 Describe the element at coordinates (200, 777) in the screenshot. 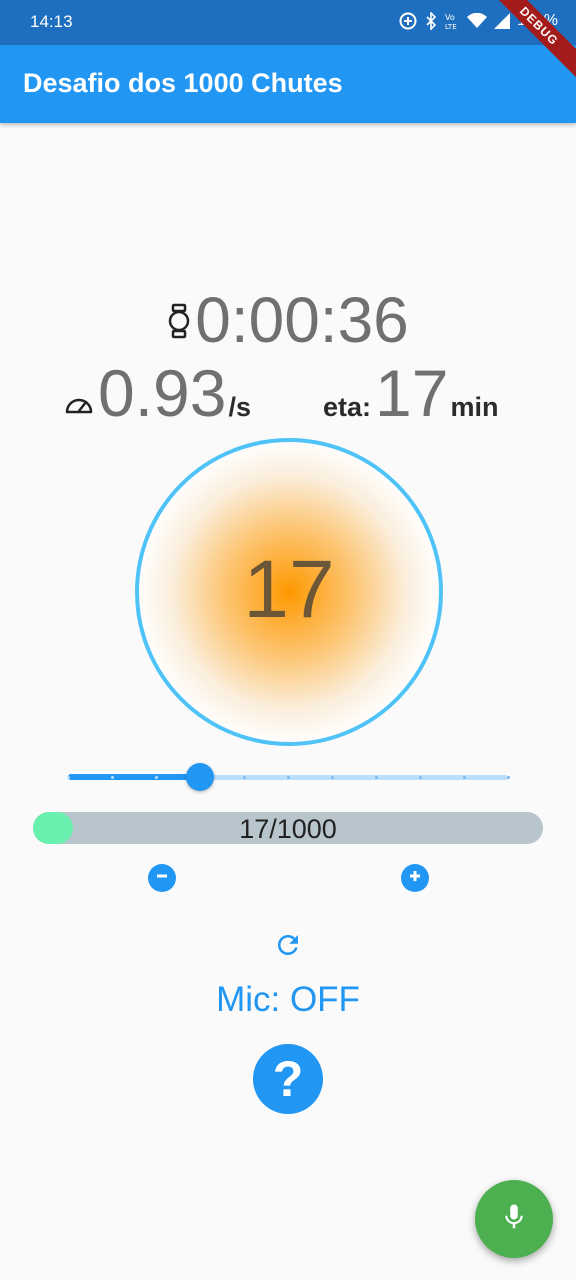

I see `slider-thumb` at that location.